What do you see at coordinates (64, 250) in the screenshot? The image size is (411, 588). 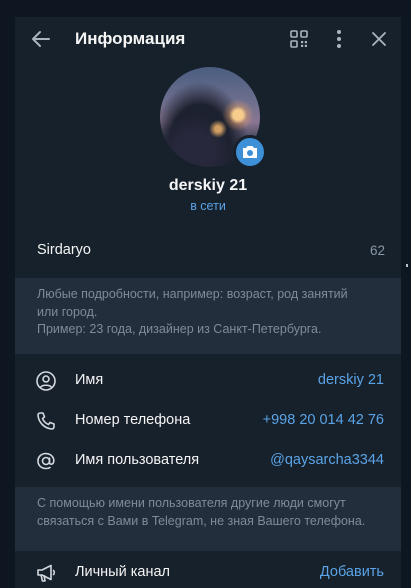 I see `bio-text: Sirdaryo` at bounding box center [64, 250].